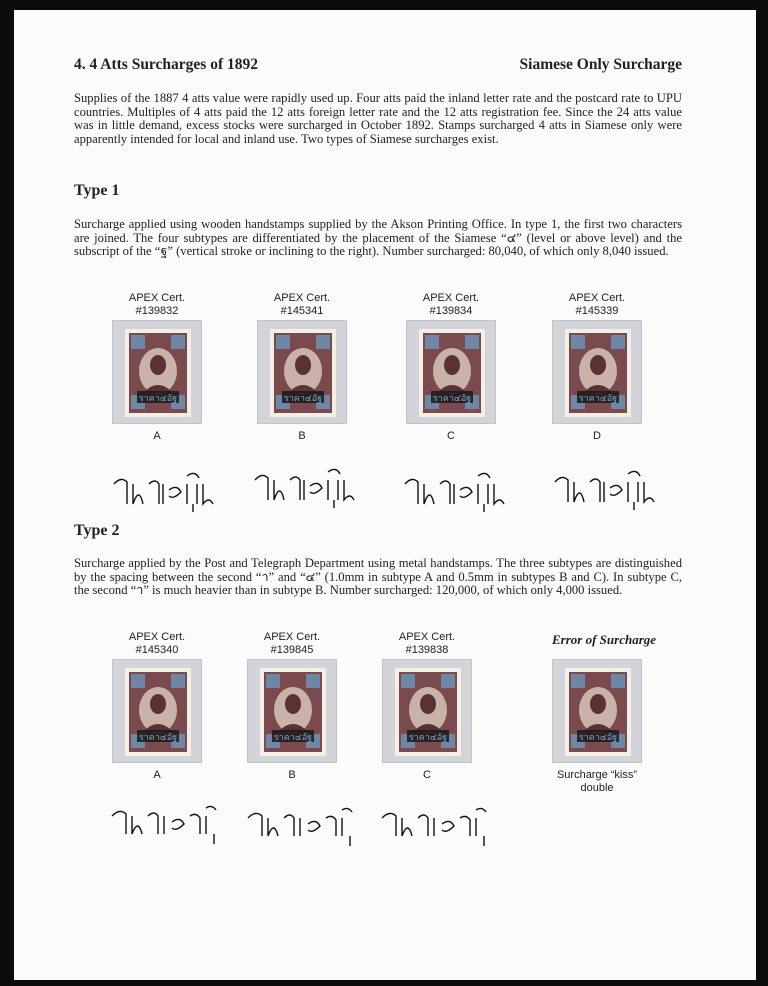  What do you see at coordinates (157, 304) in the screenshot?
I see `cert-label: APEX Cert. #139832` at bounding box center [157, 304].